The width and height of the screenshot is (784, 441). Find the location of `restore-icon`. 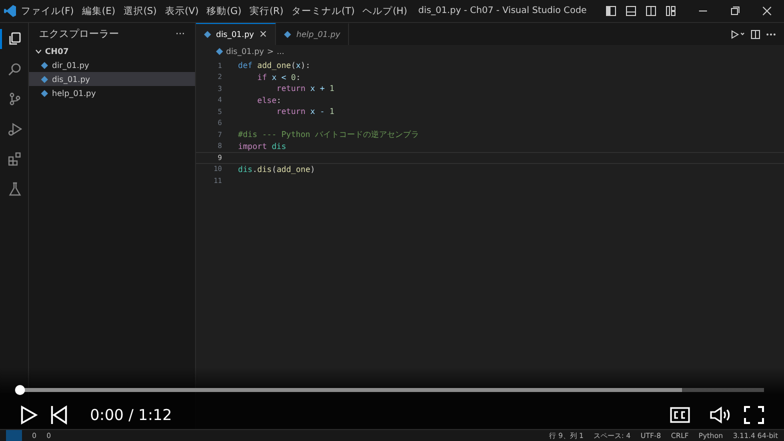

restore-icon is located at coordinates (735, 11).